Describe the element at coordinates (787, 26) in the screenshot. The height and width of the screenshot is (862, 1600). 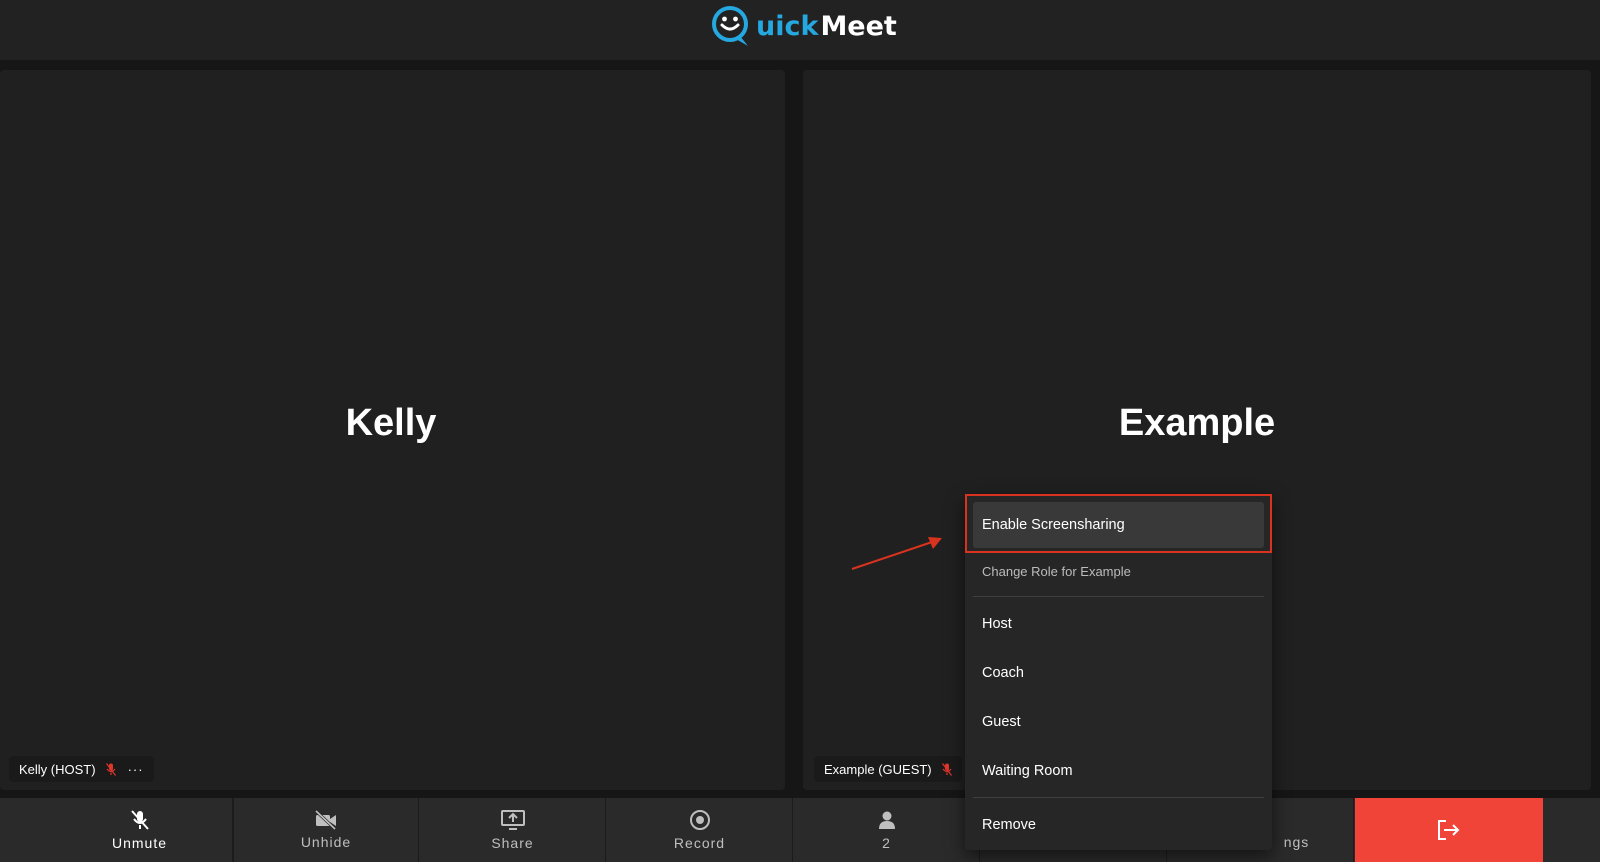
I see `logo-text-blue: uick` at that location.